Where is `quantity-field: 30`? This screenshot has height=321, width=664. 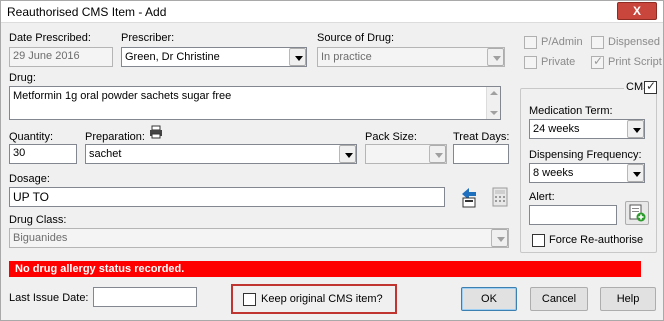
quantity-field: 30 is located at coordinates (43, 154).